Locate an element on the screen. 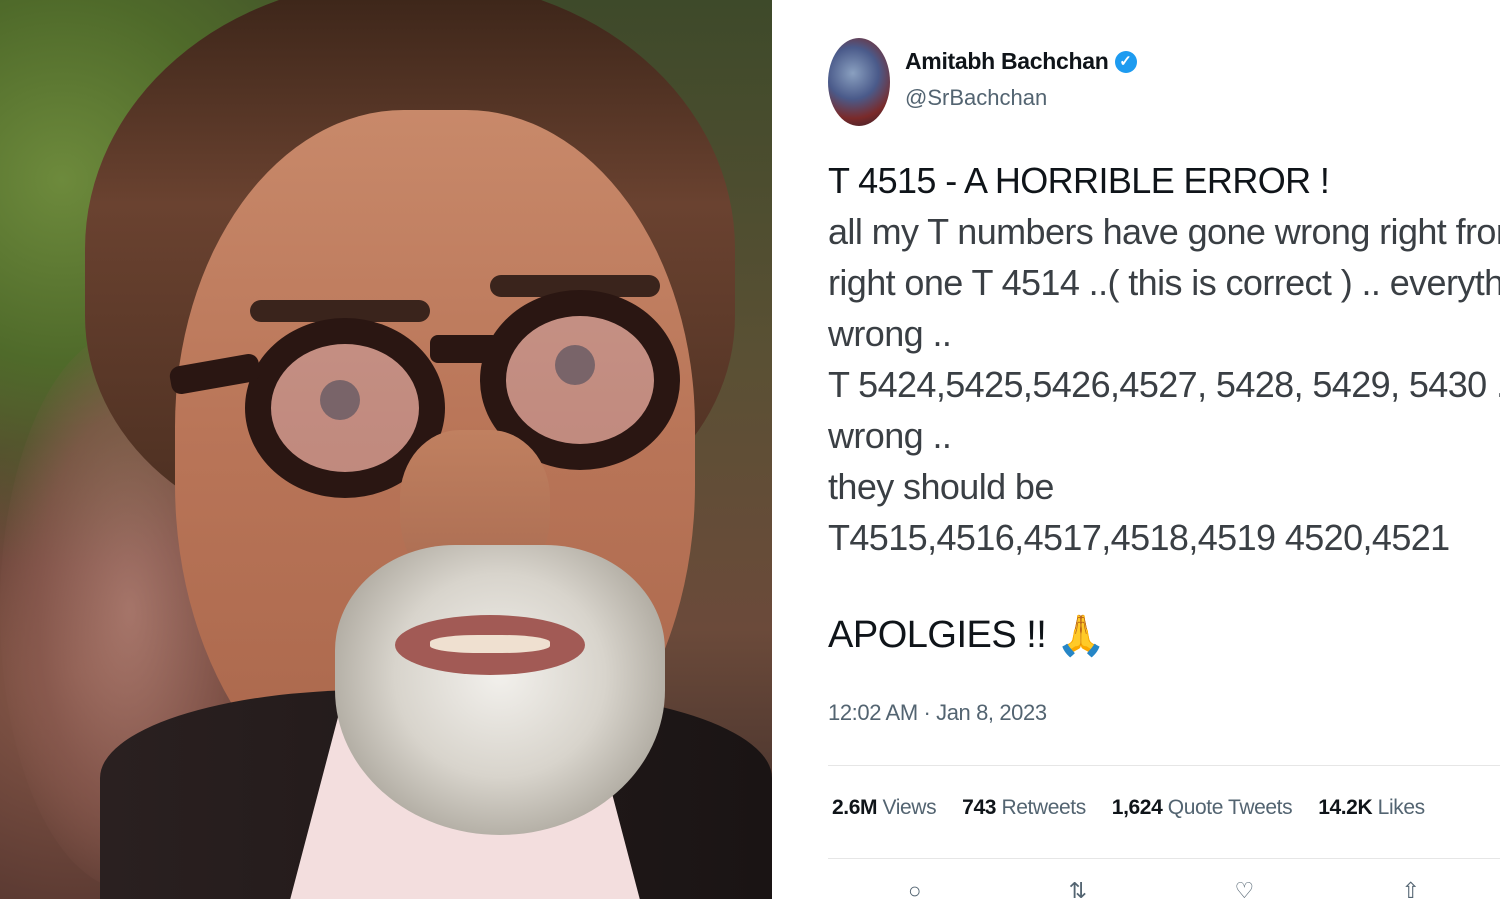 The height and width of the screenshot is (899, 1500). views-stat: 2.6M Views is located at coordinates (884, 808).